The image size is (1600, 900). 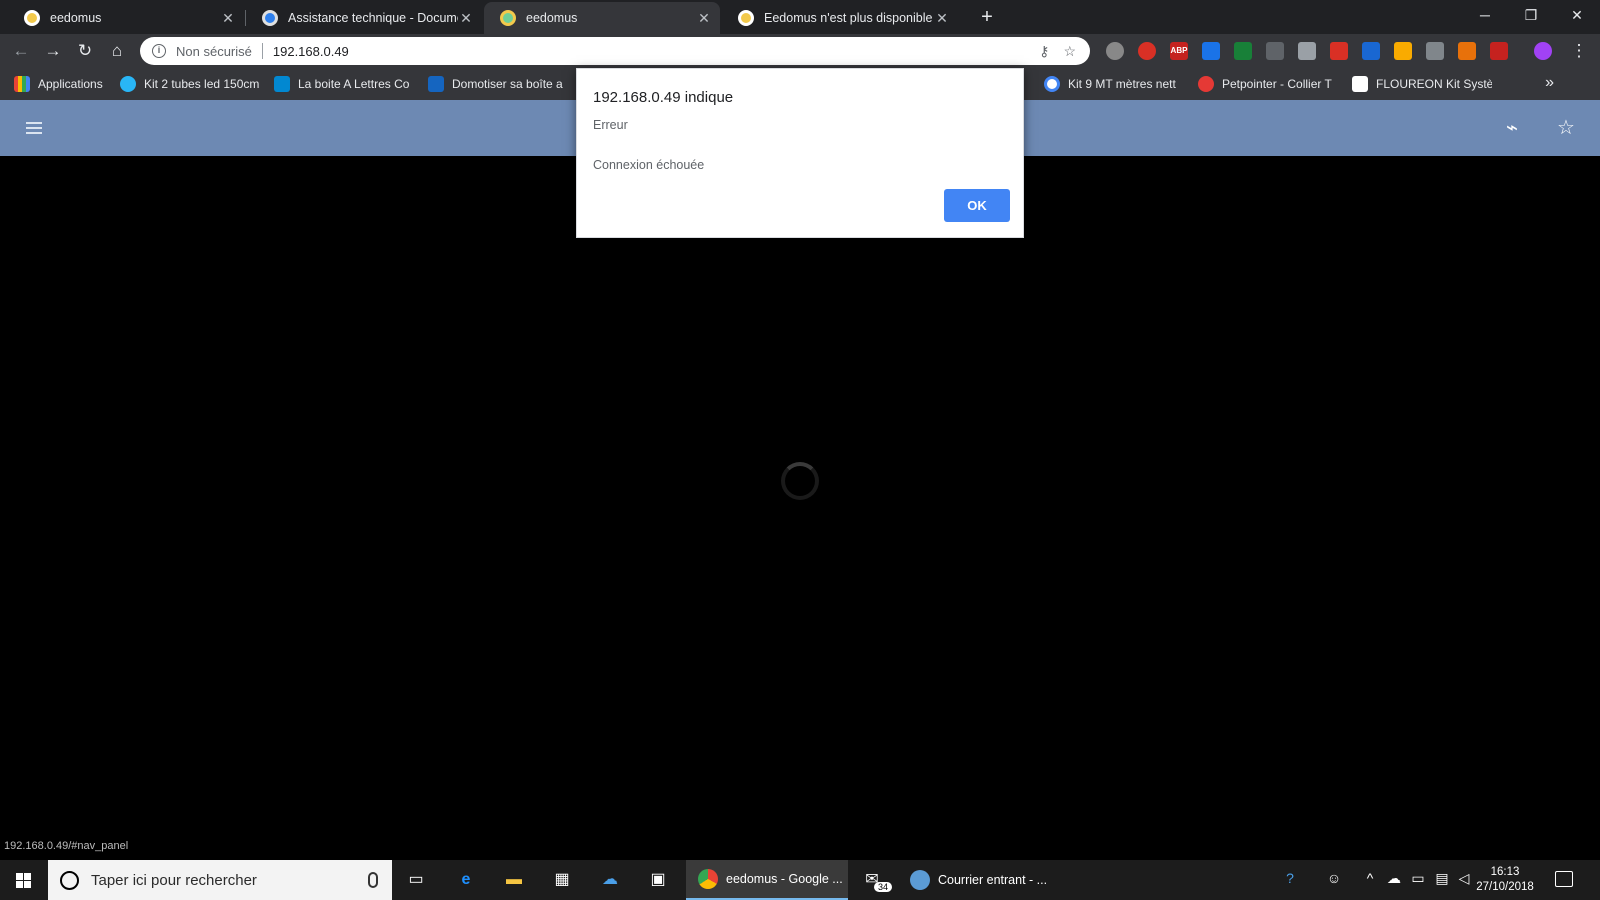 What do you see at coordinates (85, 51) in the screenshot?
I see `reload-button: ↻` at bounding box center [85, 51].